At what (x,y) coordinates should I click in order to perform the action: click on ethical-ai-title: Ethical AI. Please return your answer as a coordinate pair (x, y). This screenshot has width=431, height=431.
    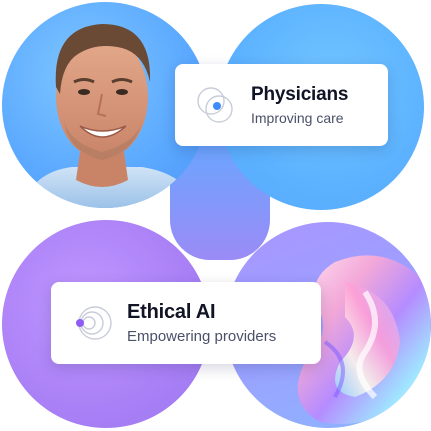
    Looking at the image, I should click on (171, 312).